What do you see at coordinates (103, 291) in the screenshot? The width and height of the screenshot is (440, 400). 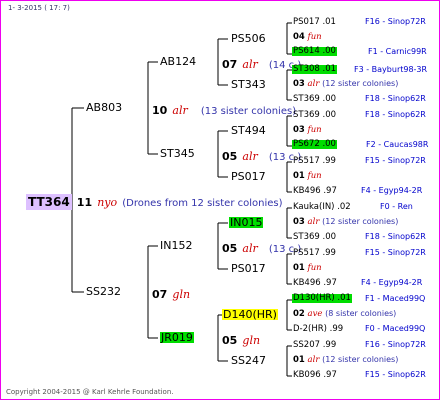 I see `gen1-id: SS232` at bounding box center [103, 291].